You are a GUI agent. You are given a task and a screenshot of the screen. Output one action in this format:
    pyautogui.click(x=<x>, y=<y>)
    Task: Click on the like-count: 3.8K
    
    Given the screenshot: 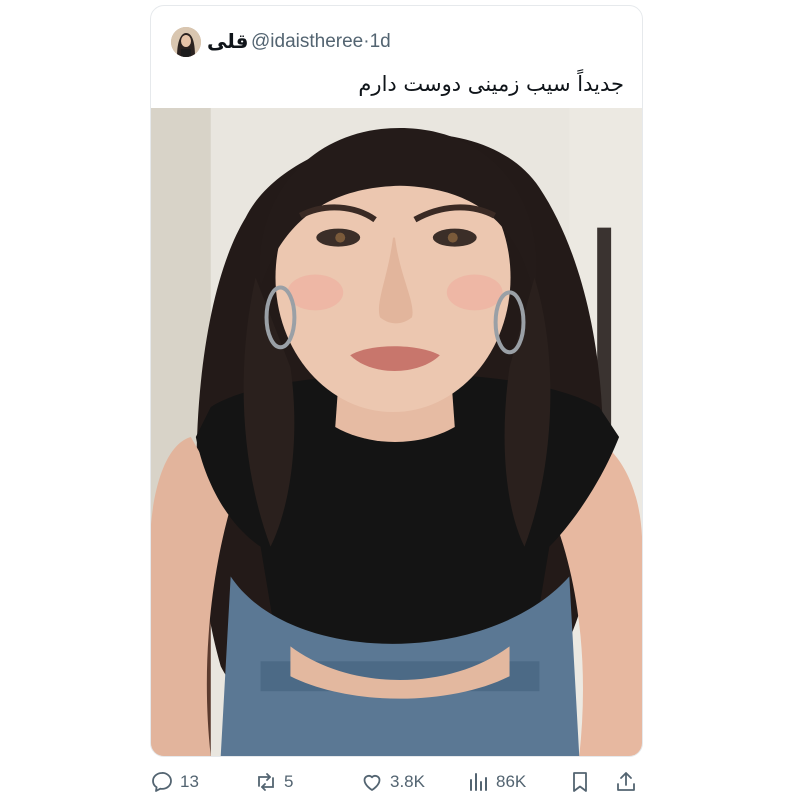 What is the action you would take?
    pyautogui.click(x=407, y=781)
    